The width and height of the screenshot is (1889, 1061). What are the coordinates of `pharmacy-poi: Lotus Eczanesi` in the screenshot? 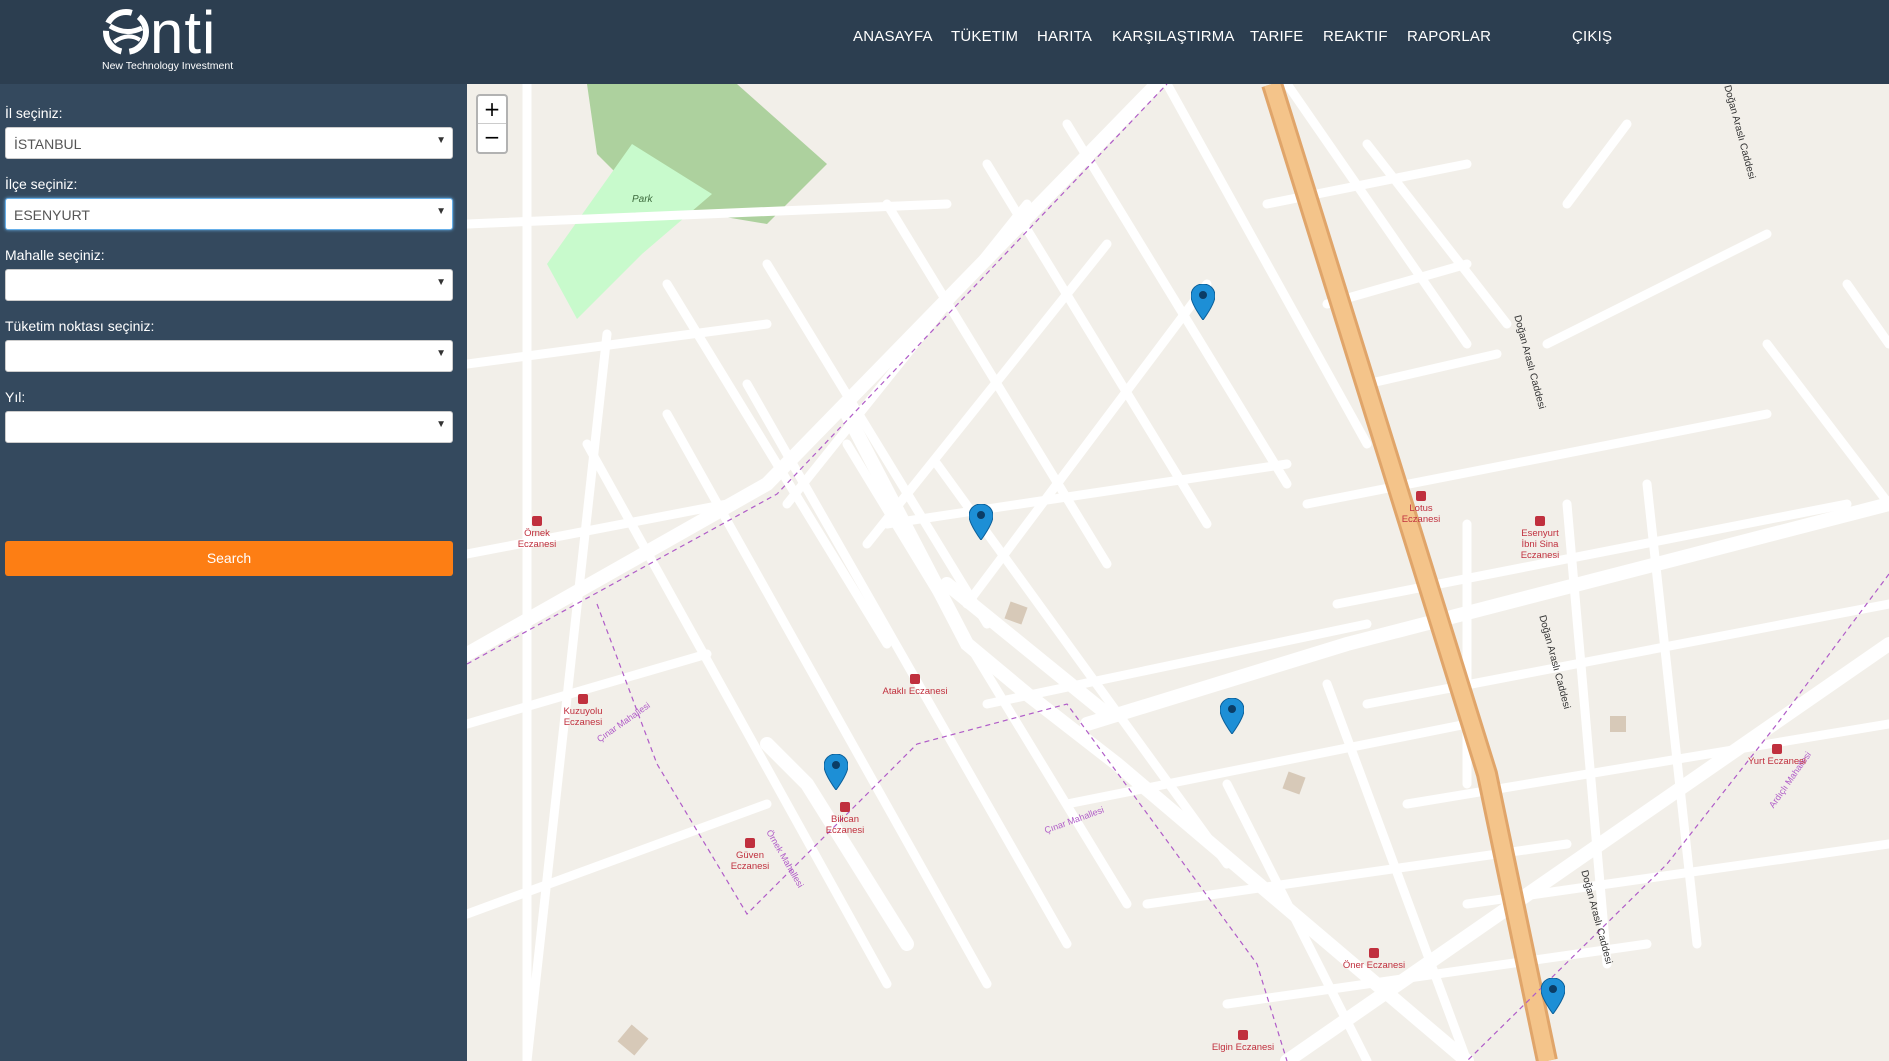 It's located at (1421, 508).